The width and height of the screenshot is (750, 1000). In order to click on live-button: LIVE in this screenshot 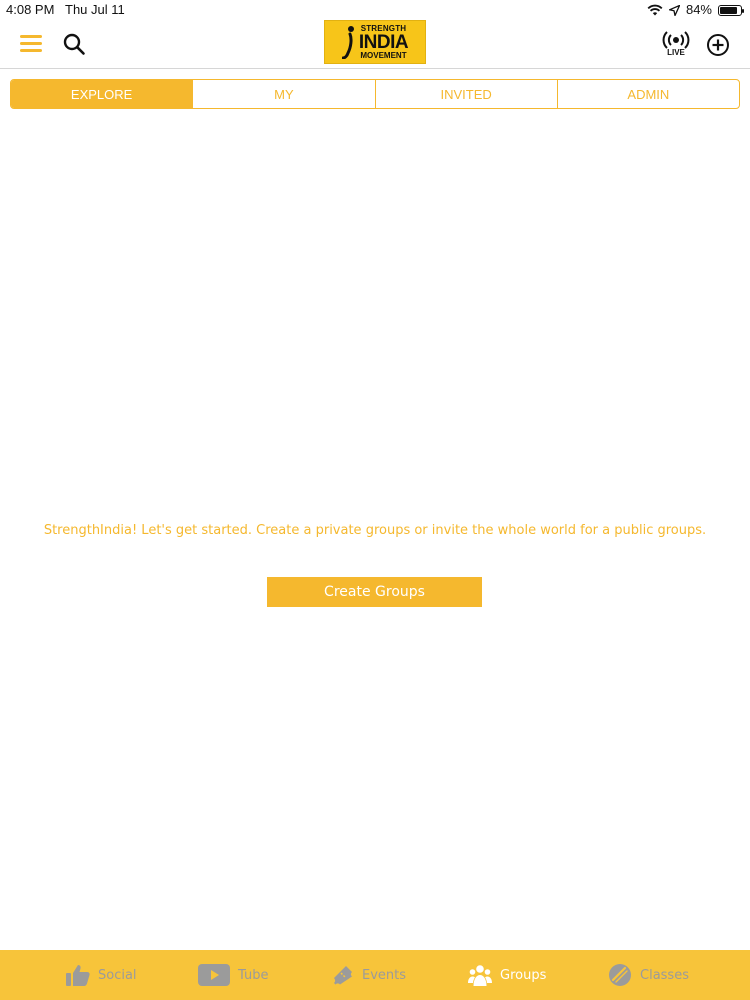, I will do `click(676, 45)`.